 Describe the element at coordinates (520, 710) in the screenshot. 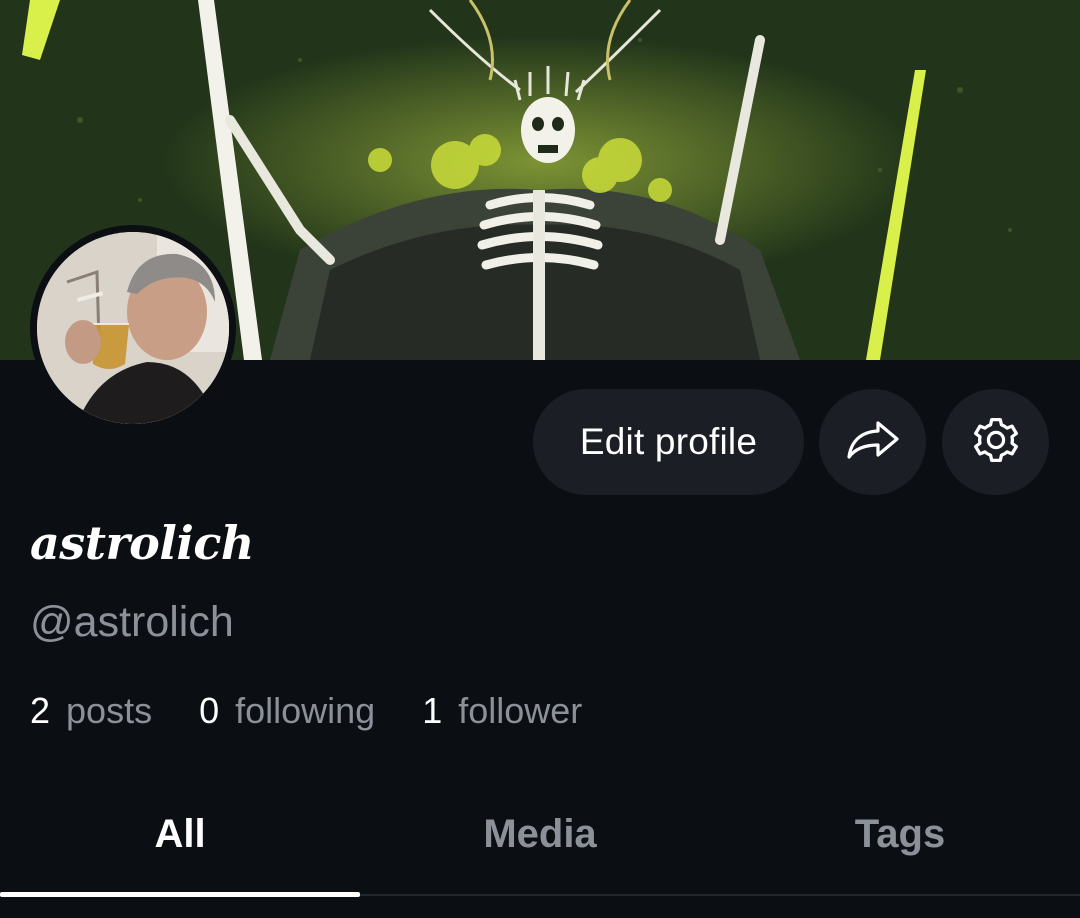

I see `stat-label: follower` at that location.